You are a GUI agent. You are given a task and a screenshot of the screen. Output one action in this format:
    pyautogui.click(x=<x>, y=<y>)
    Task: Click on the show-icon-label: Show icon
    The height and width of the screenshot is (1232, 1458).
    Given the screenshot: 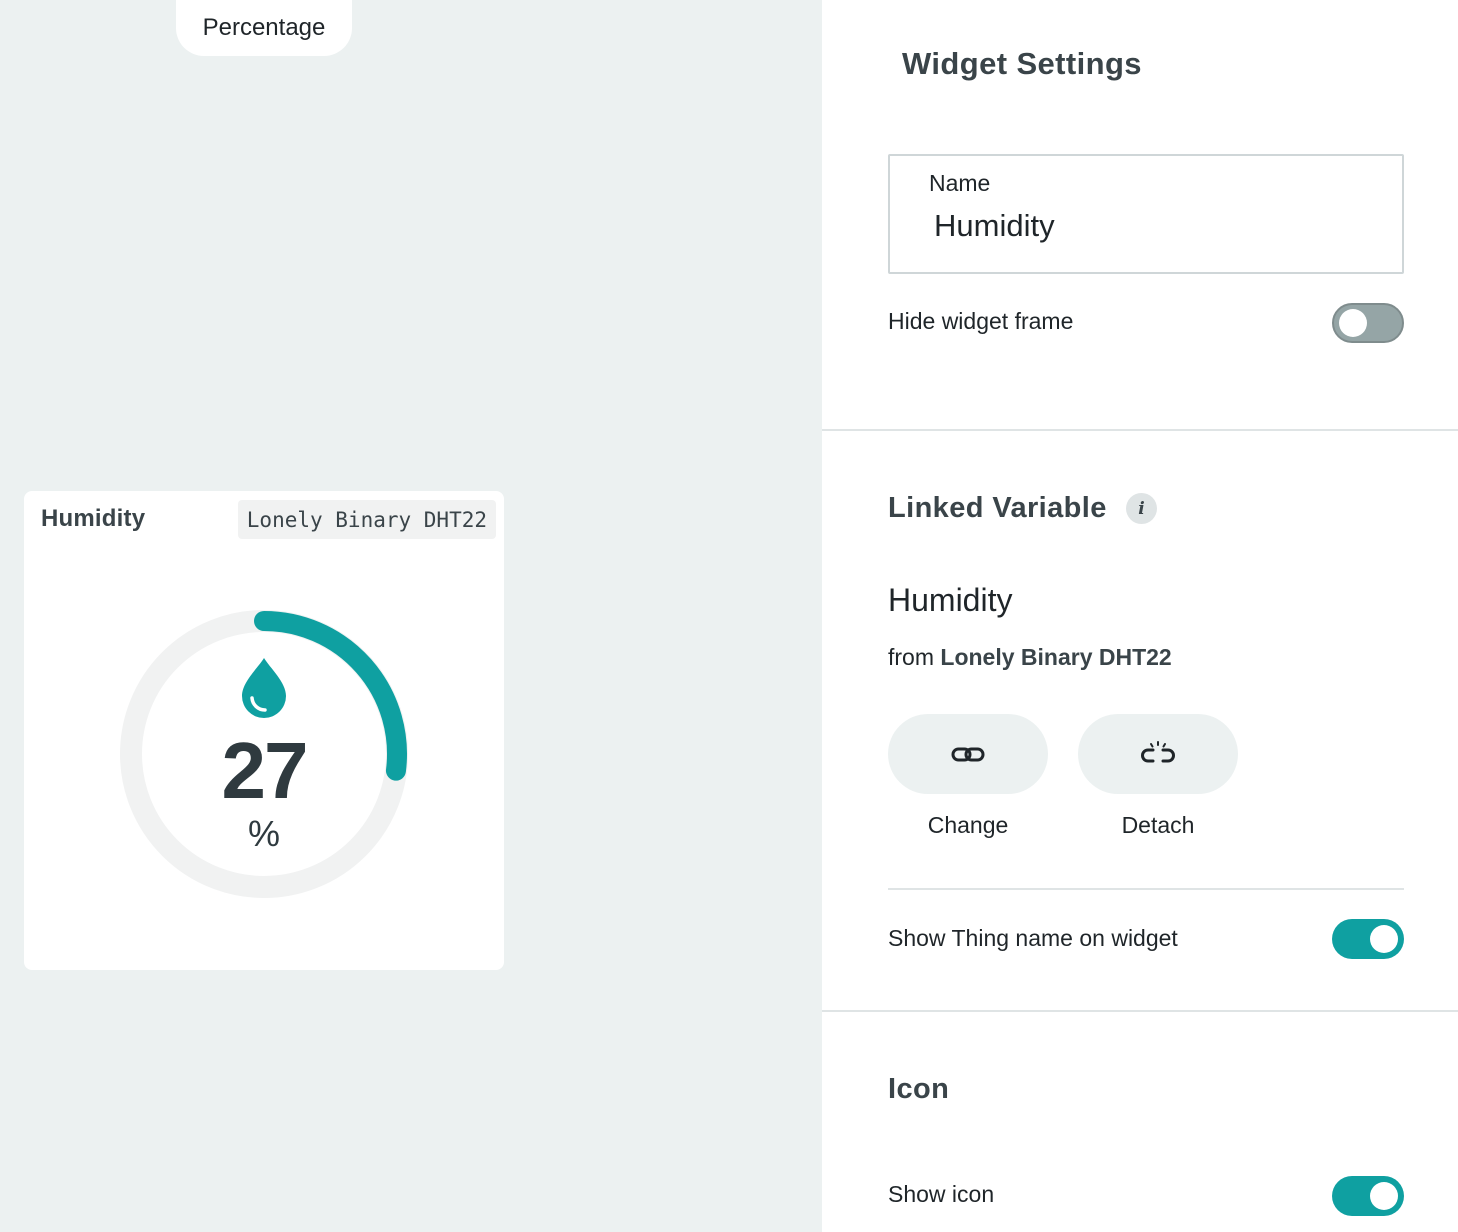 What is the action you would take?
    pyautogui.click(x=941, y=1194)
    